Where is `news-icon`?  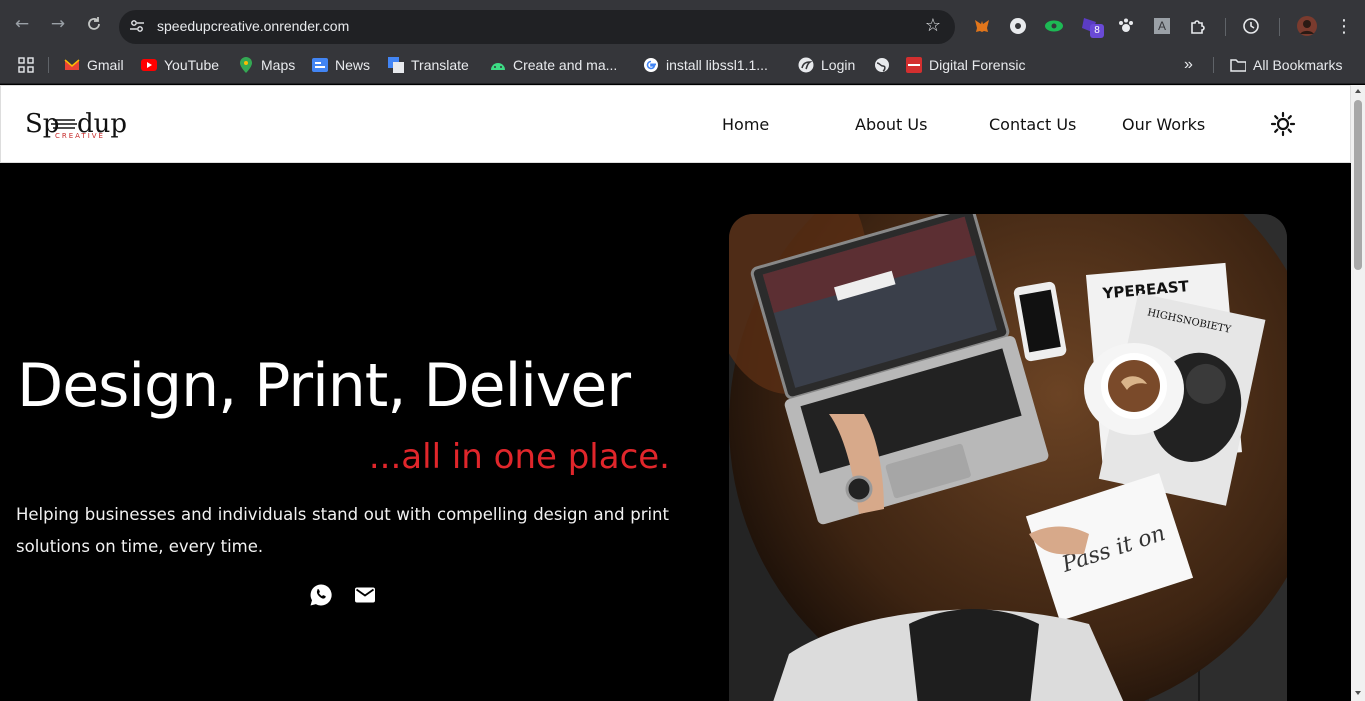 news-icon is located at coordinates (320, 65).